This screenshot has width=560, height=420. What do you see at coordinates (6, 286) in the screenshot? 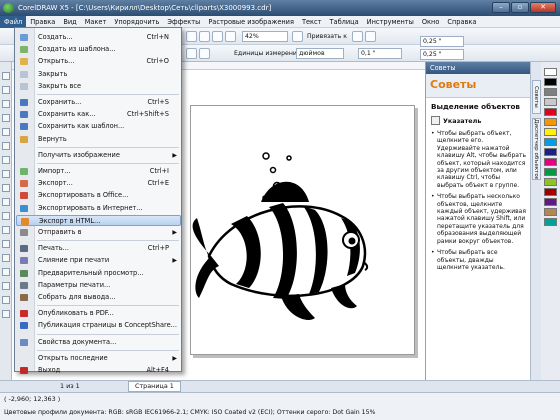
I see `outline-tool-icon` at bounding box center [6, 286].